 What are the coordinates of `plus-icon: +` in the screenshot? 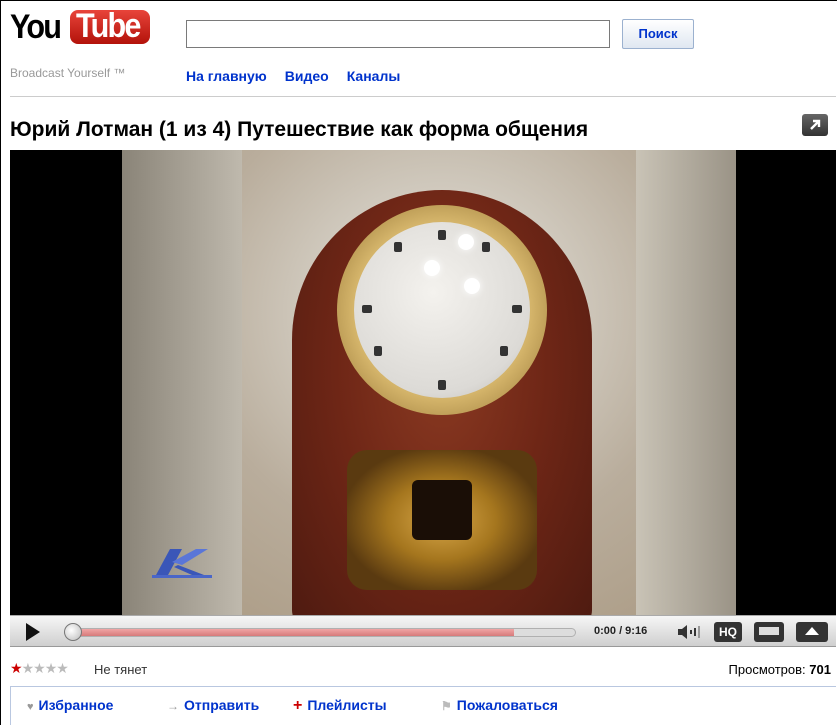 It's located at (298, 705).